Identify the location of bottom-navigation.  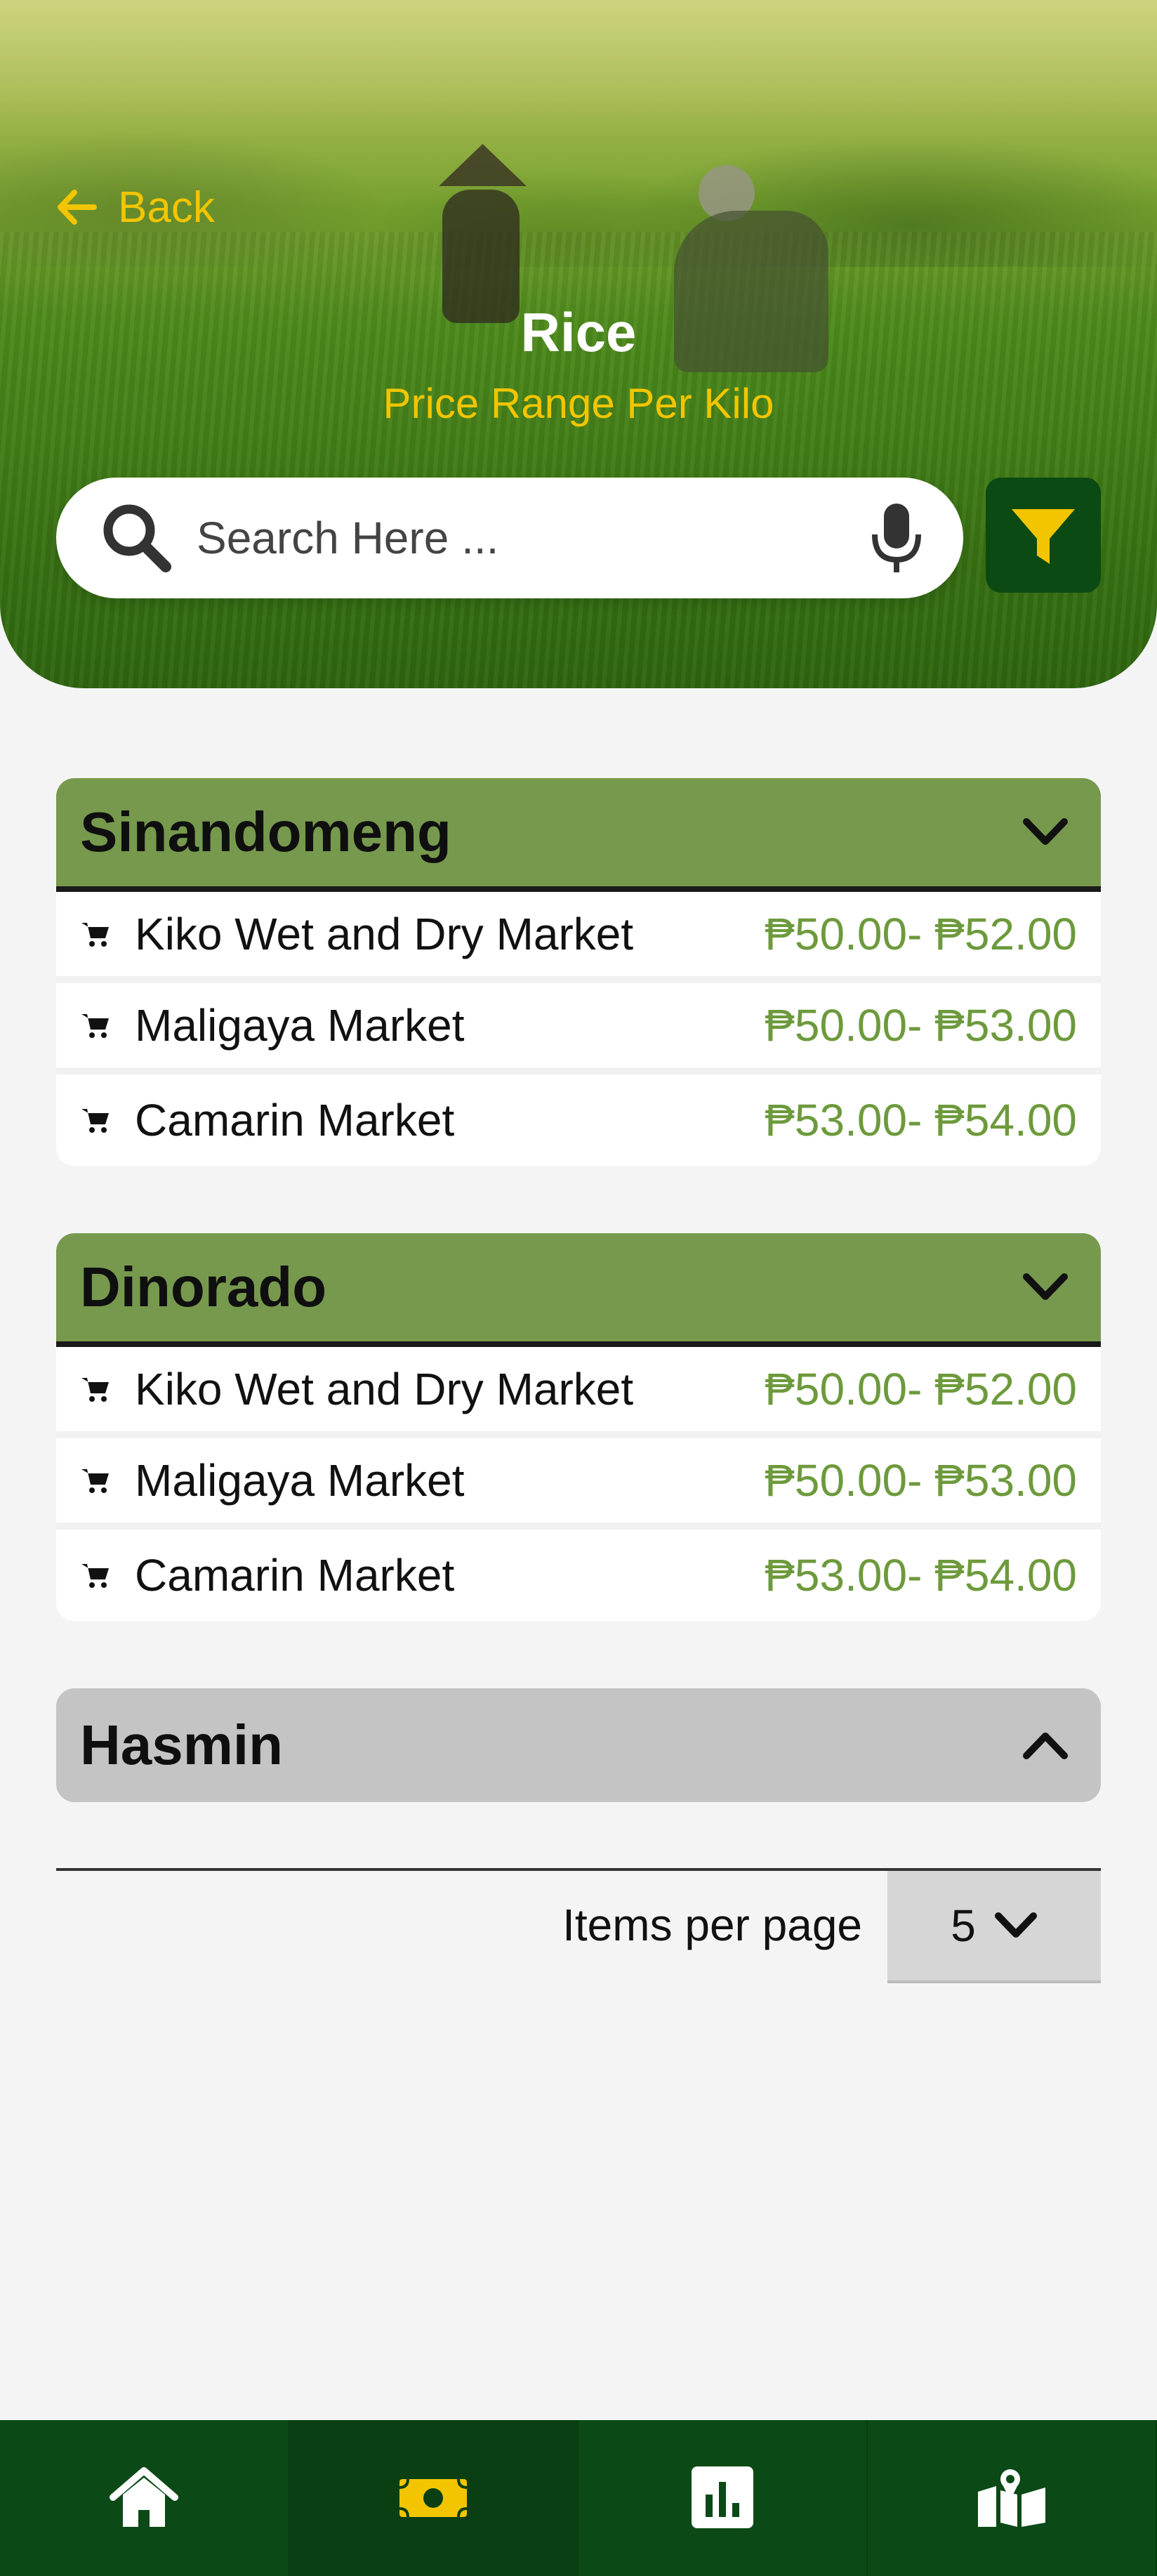
(578, 2498).